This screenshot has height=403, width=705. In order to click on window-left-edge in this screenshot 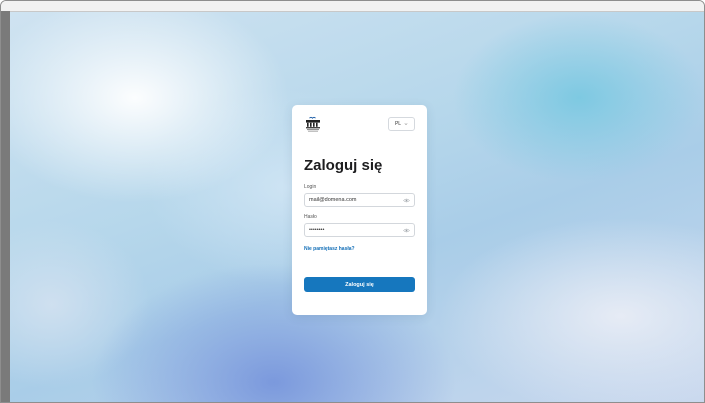, I will do `click(5, 206)`.